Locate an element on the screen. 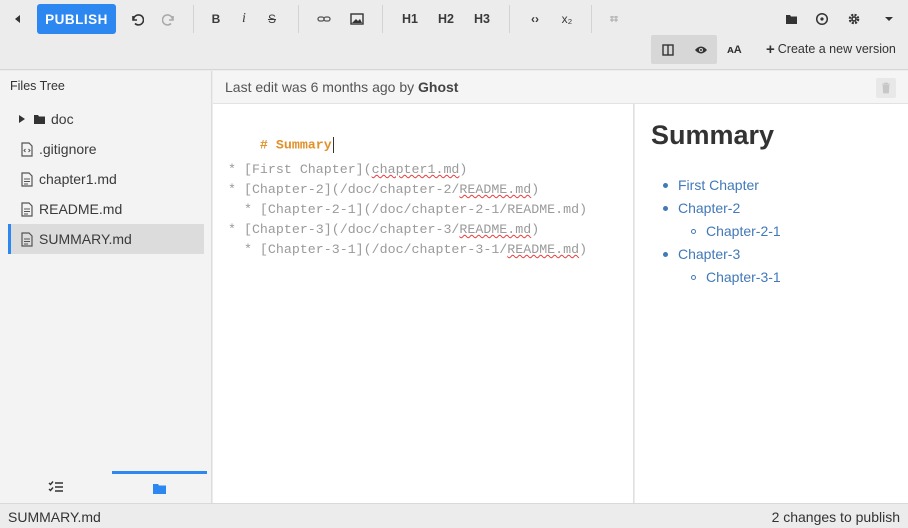  link-button is located at coordinates (324, 19).